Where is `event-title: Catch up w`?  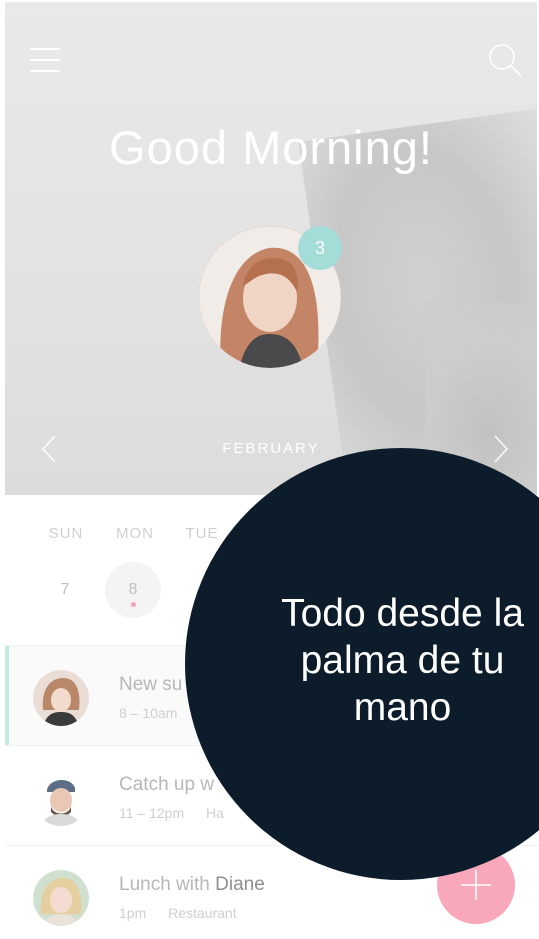
event-title: Catch up w is located at coordinates (167, 784).